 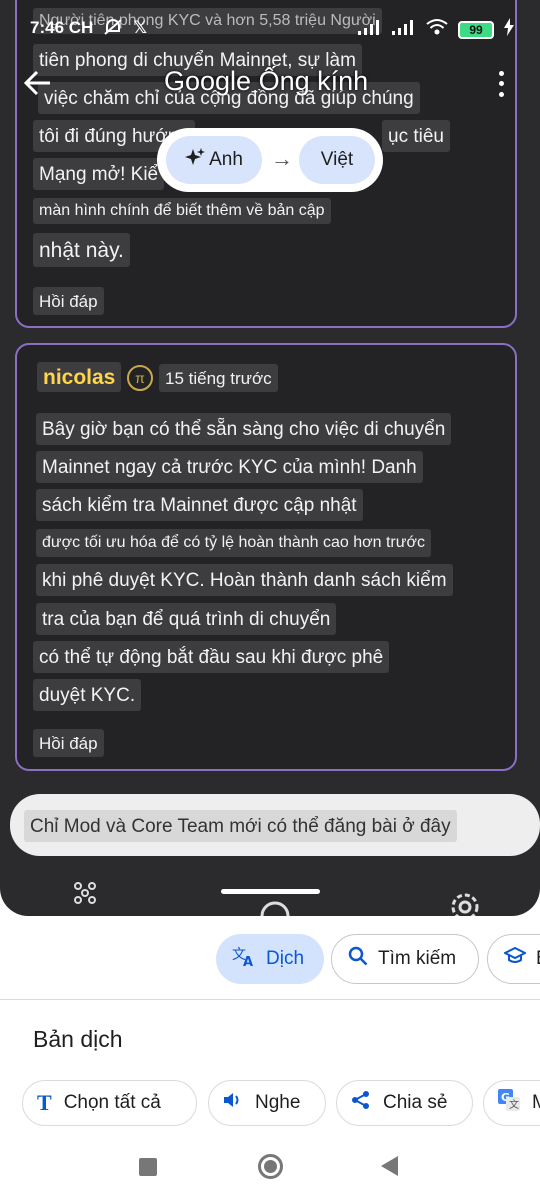 What do you see at coordinates (182, 211) in the screenshot?
I see `translated-line: màn hình chính để biết thêm về bản cập` at bounding box center [182, 211].